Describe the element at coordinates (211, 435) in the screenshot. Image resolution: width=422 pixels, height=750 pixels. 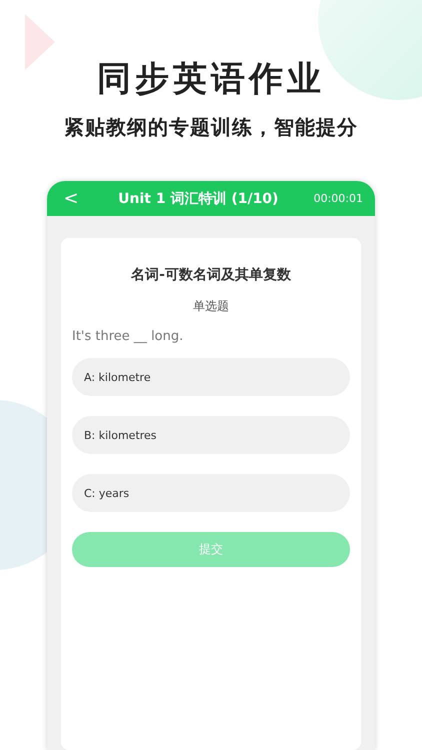
I see `answer-option: B: kilometres` at that location.